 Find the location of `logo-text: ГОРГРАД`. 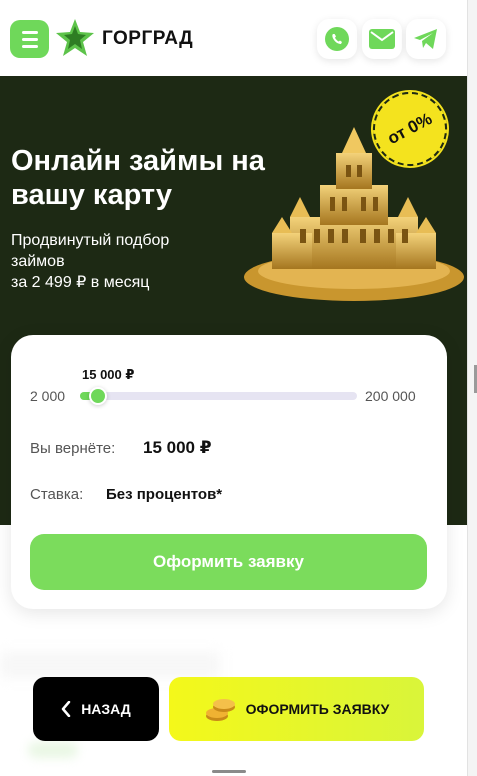

logo-text: ГОРГРАД is located at coordinates (147, 39).